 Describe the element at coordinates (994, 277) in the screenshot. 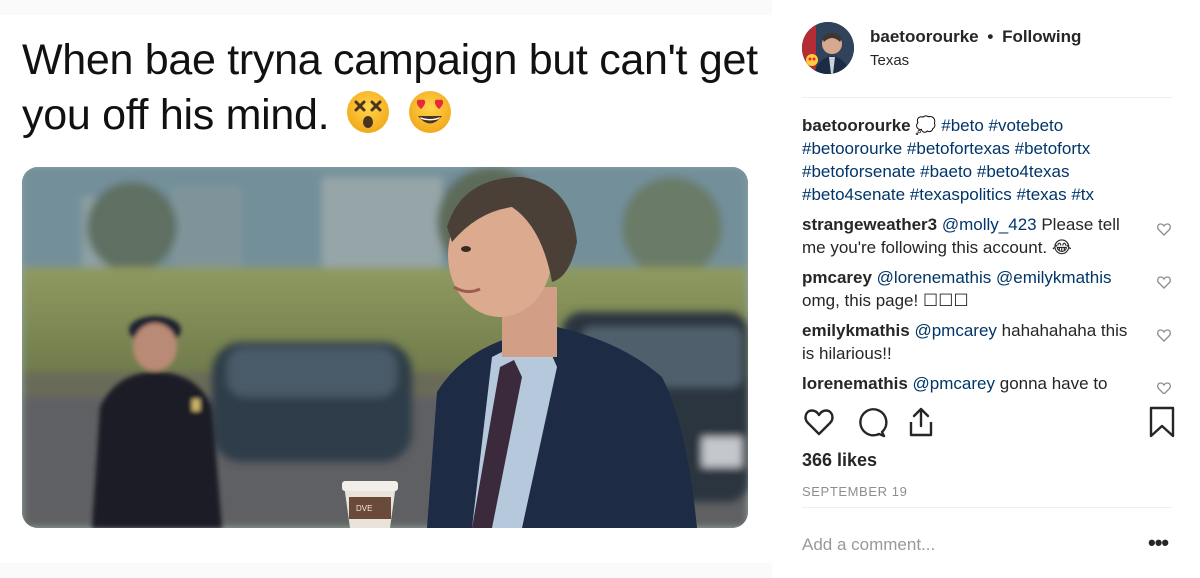

I see `comment-mention: @lorenemathis @emilykmathis` at that location.